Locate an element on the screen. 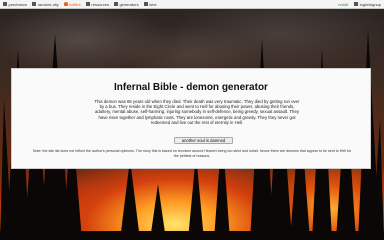  generator-title: Infernal Bible - demon generator is located at coordinates (191, 87).